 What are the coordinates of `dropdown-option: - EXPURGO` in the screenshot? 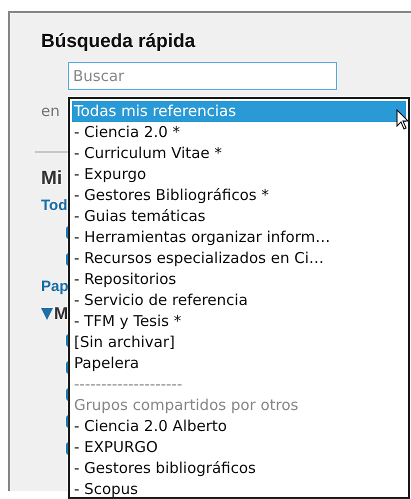 It's located at (239, 447).